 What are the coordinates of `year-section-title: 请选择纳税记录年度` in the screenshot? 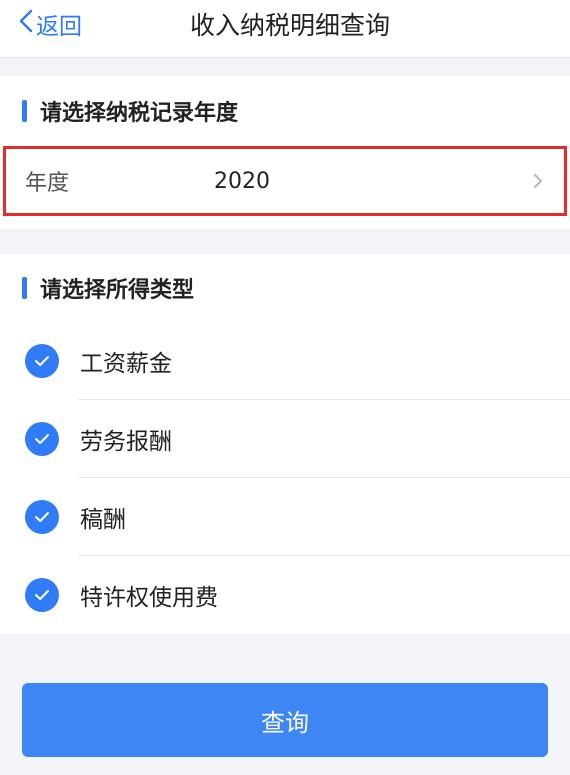 It's located at (139, 113).